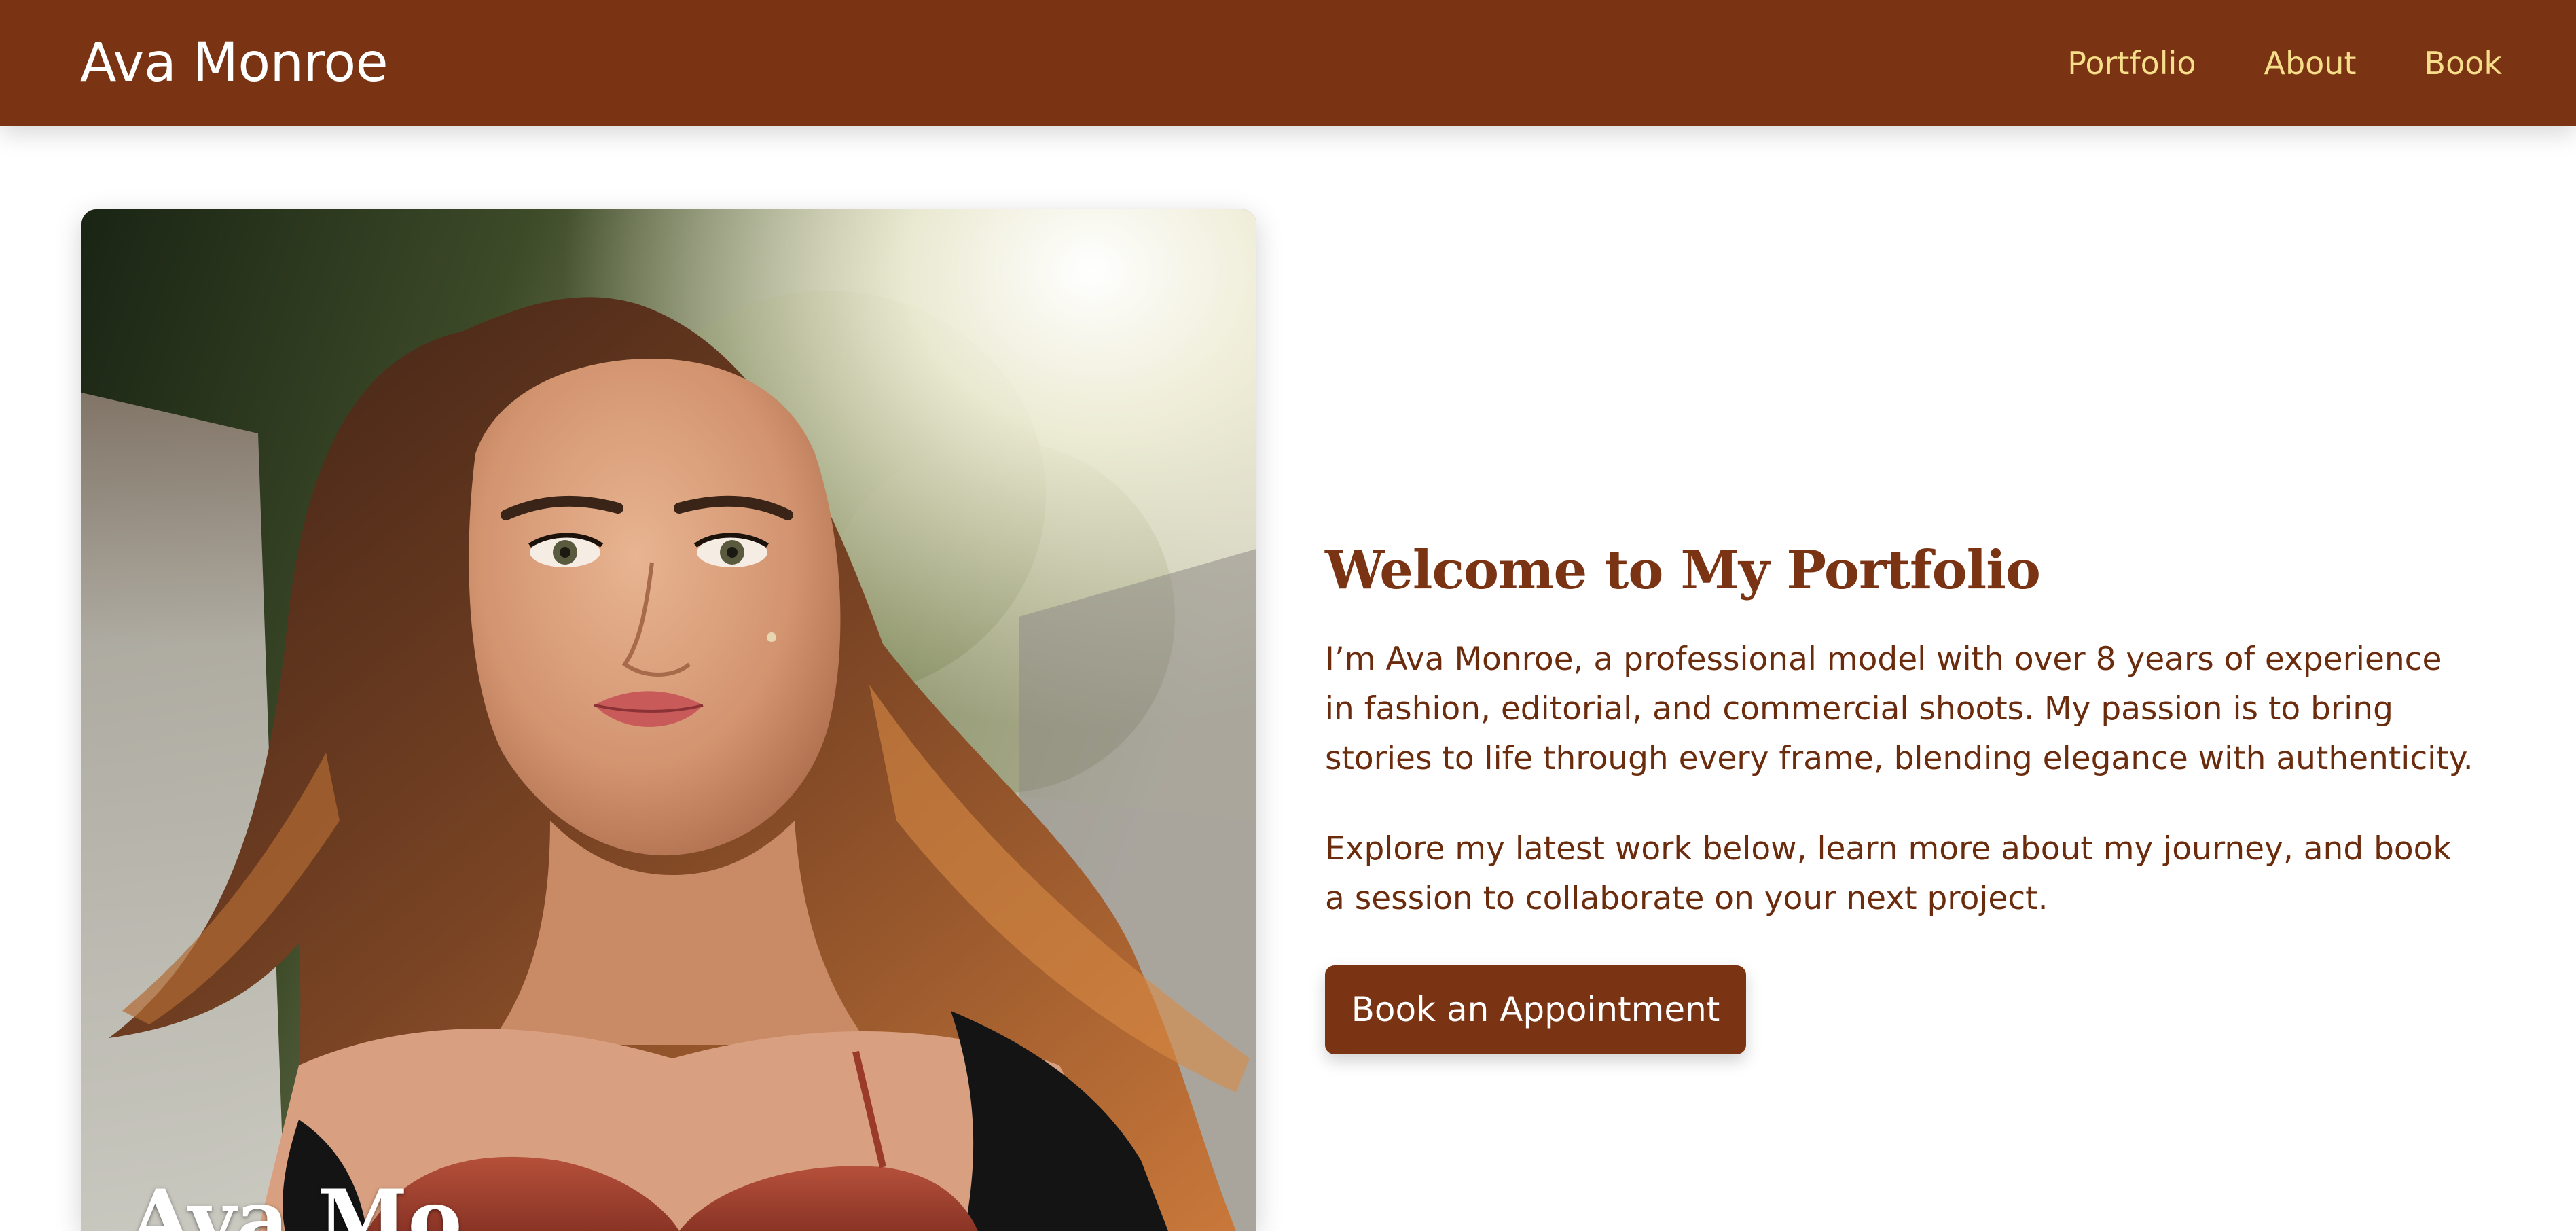 The image size is (2576, 1231). What do you see at coordinates (1683, 570) in the screenshot?
I see `intro-title: Welcome to My Portfolio` at bounding box center [1683, 570].